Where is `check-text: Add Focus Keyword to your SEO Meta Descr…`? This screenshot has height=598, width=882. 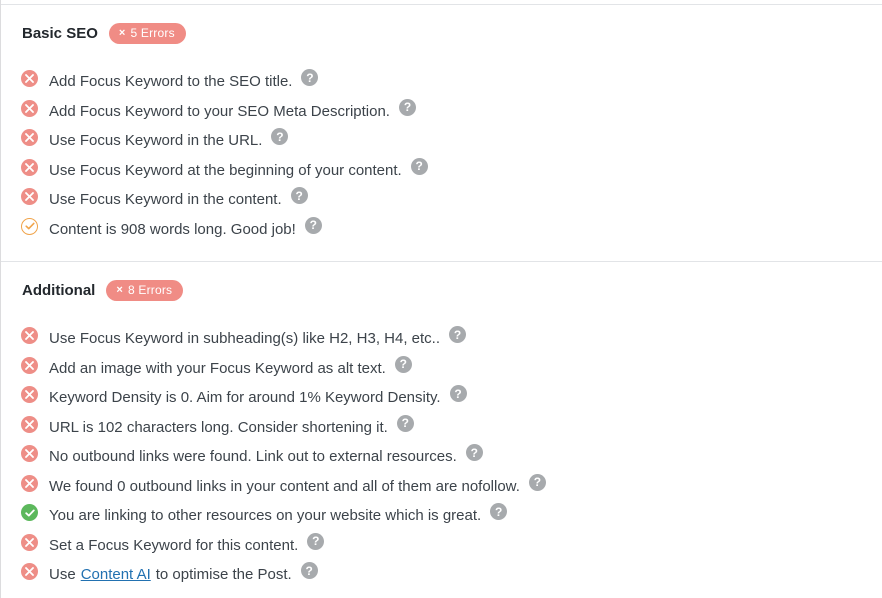
check-text: Add Focus Keyword to your SEO Meta Descr… is located at coordinates (219, 111).